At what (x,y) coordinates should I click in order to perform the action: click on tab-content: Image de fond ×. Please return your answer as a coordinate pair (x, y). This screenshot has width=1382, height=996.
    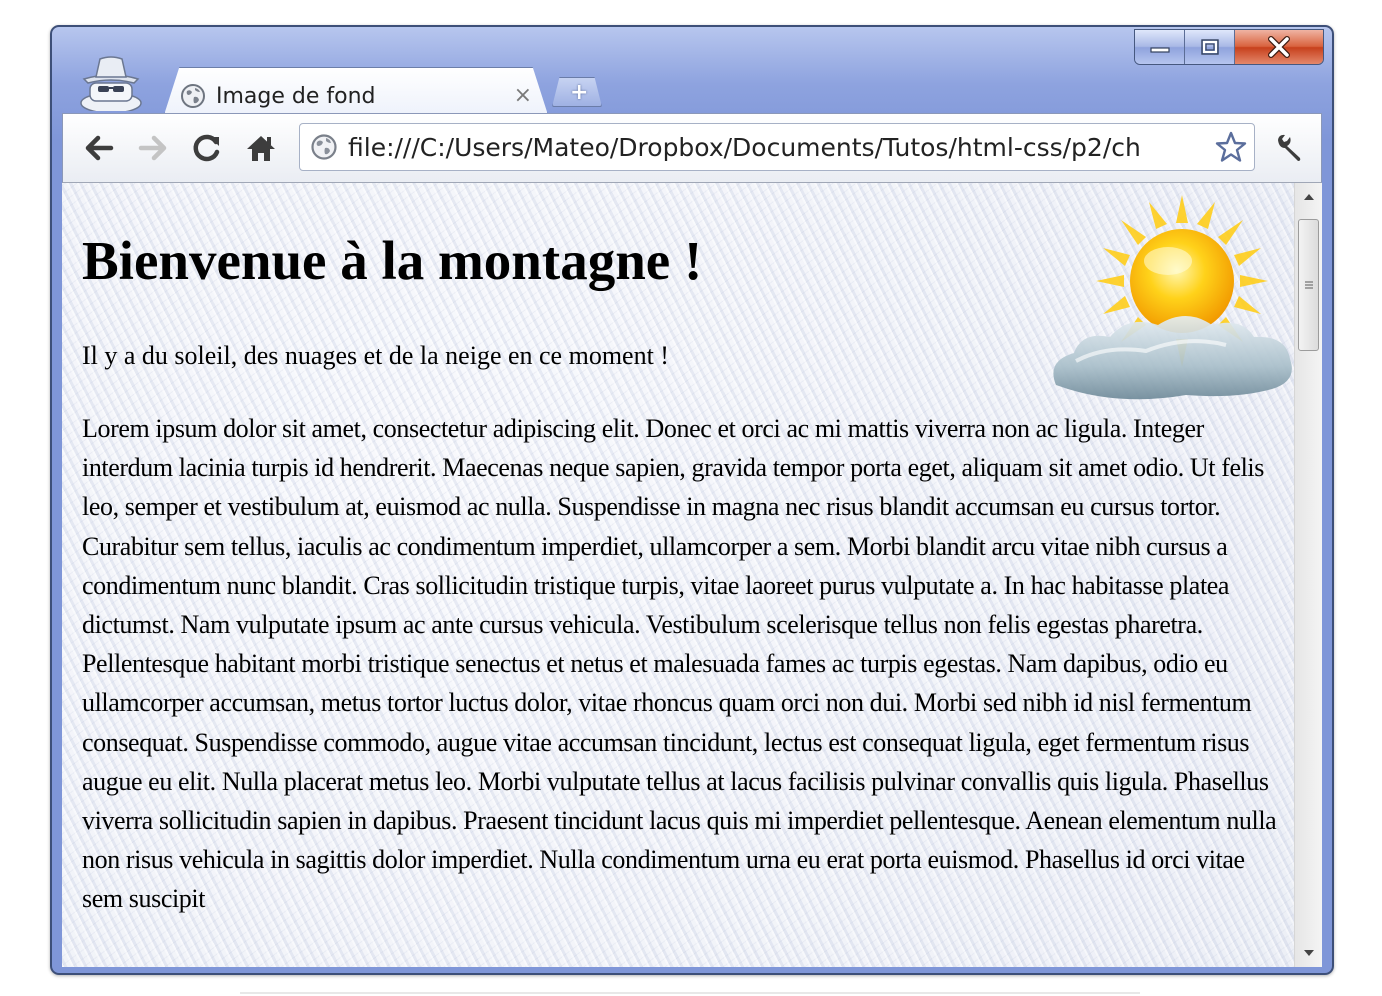
    Looking at the image, I should click on (358, 96).